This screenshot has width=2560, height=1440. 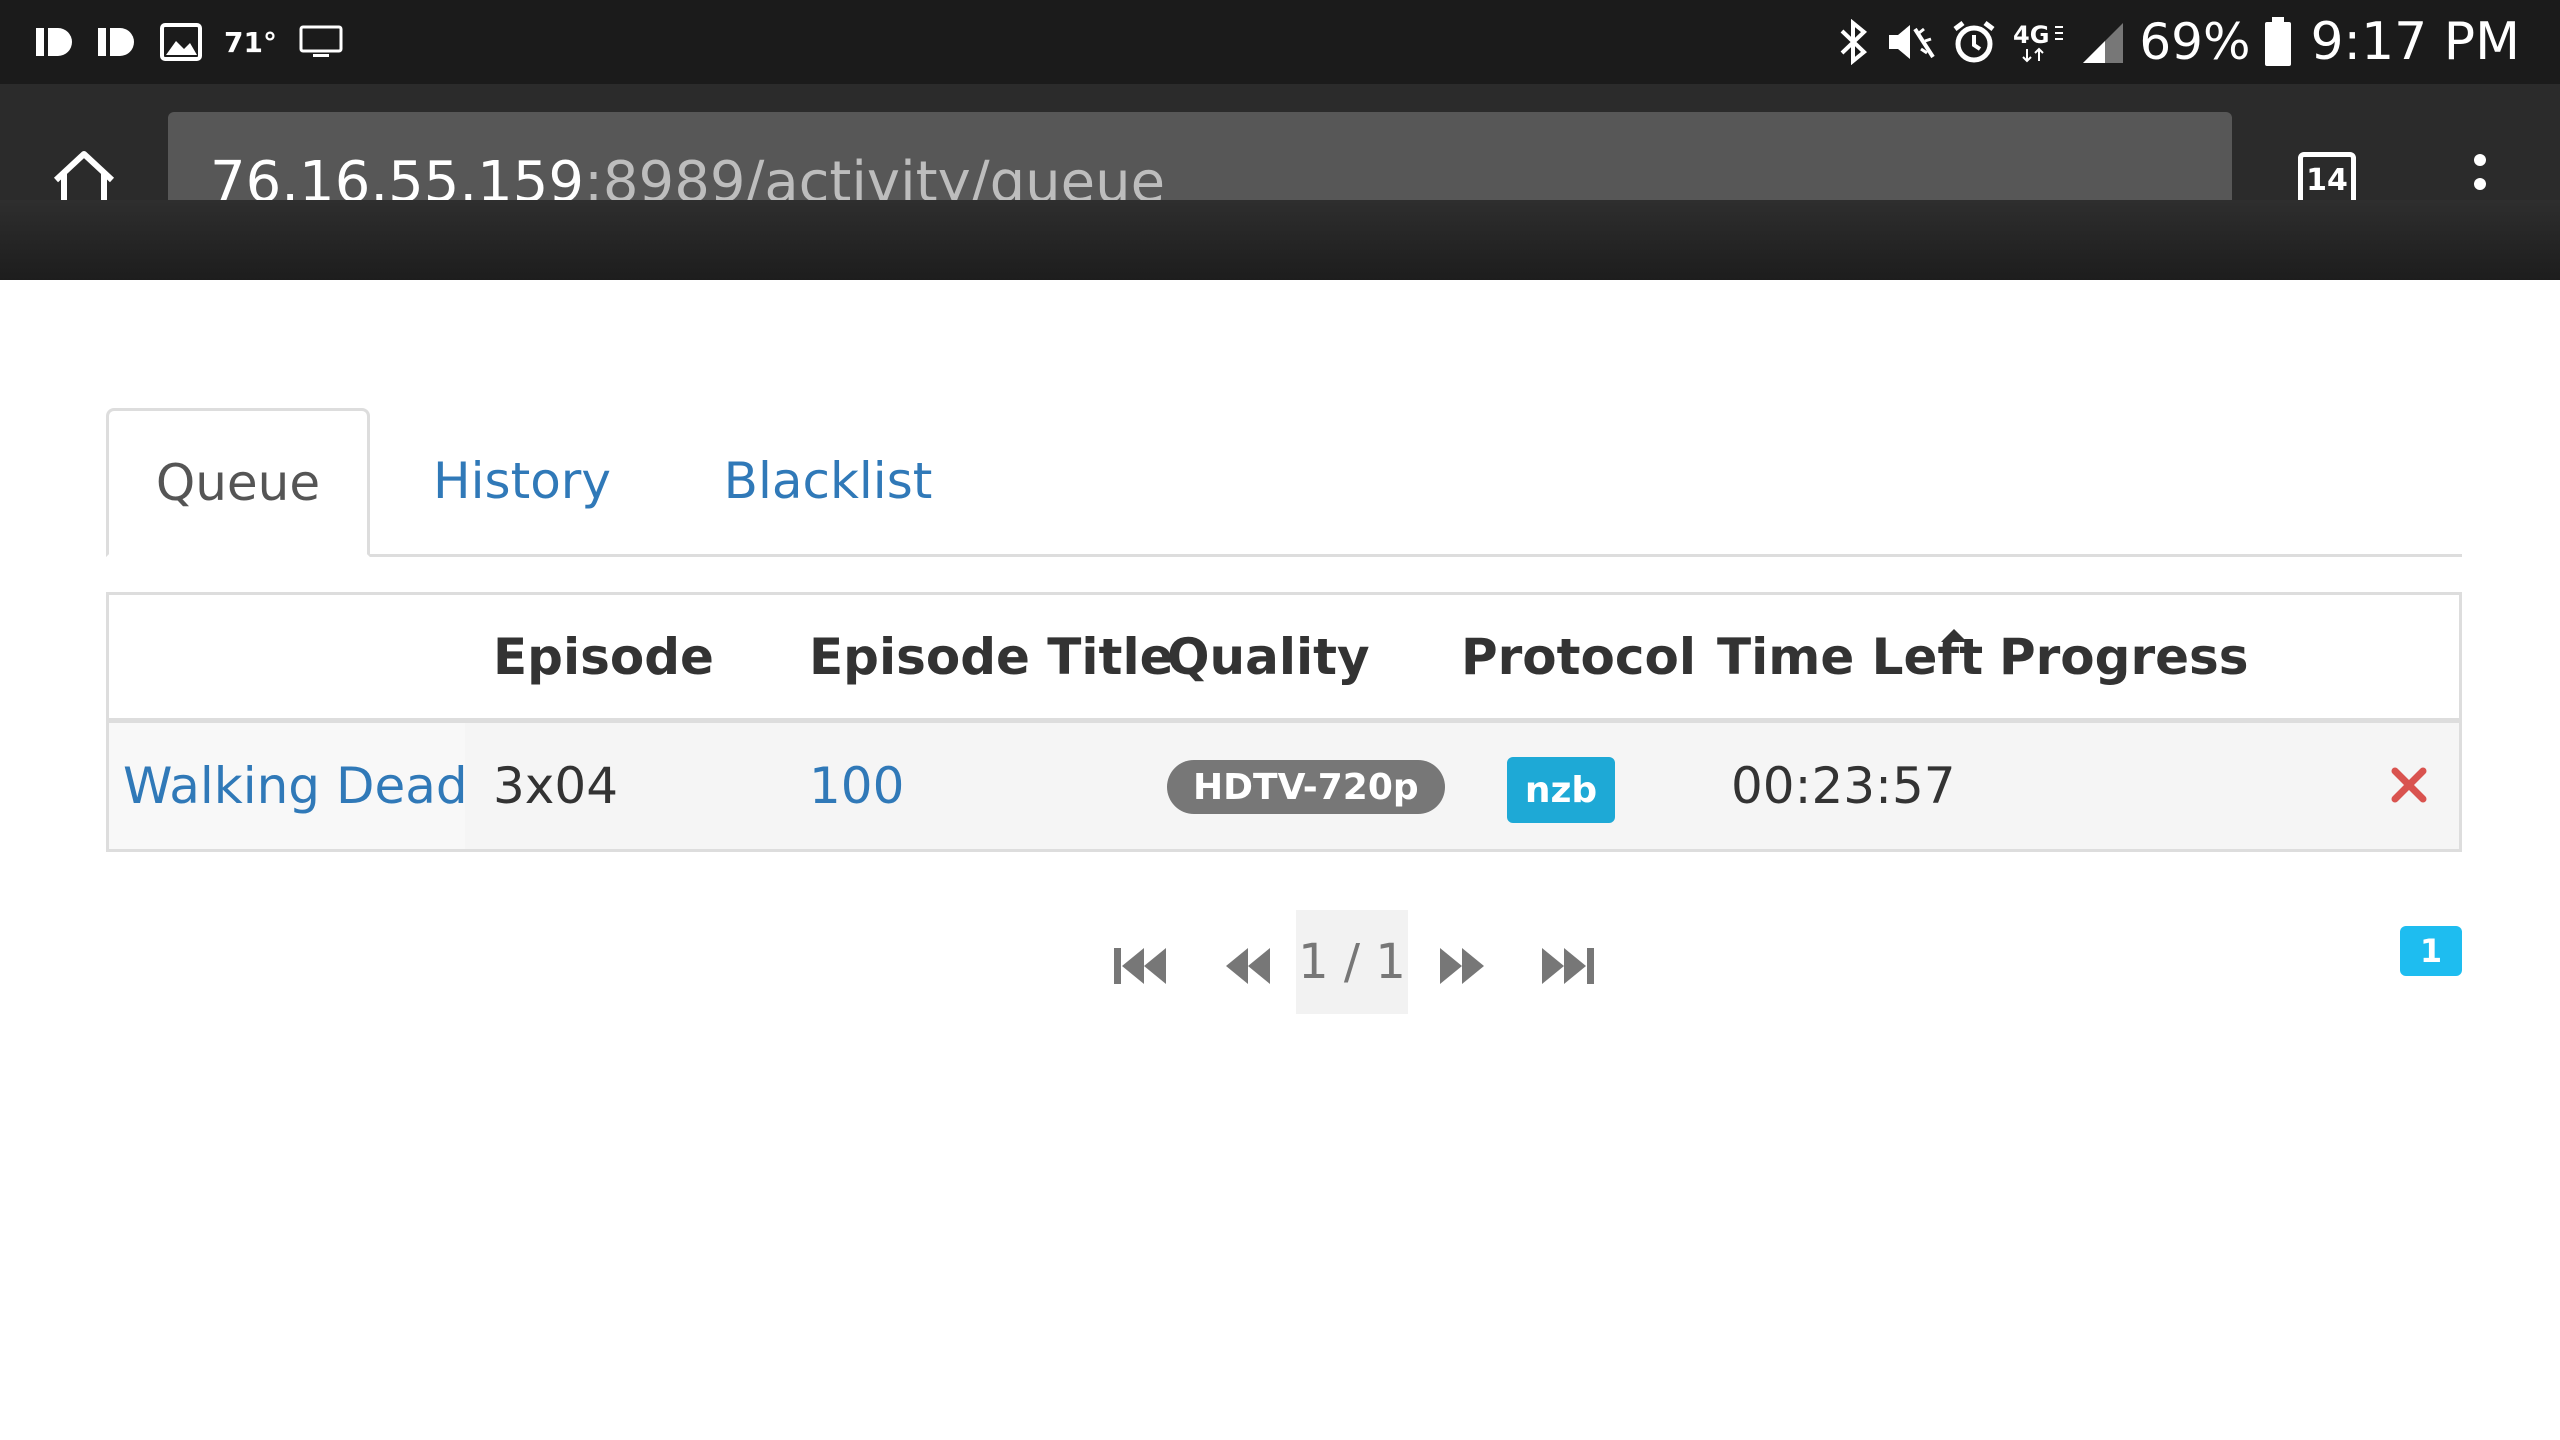 I want to click on protocol-badge: nzb, so click(x=1561, y=790).